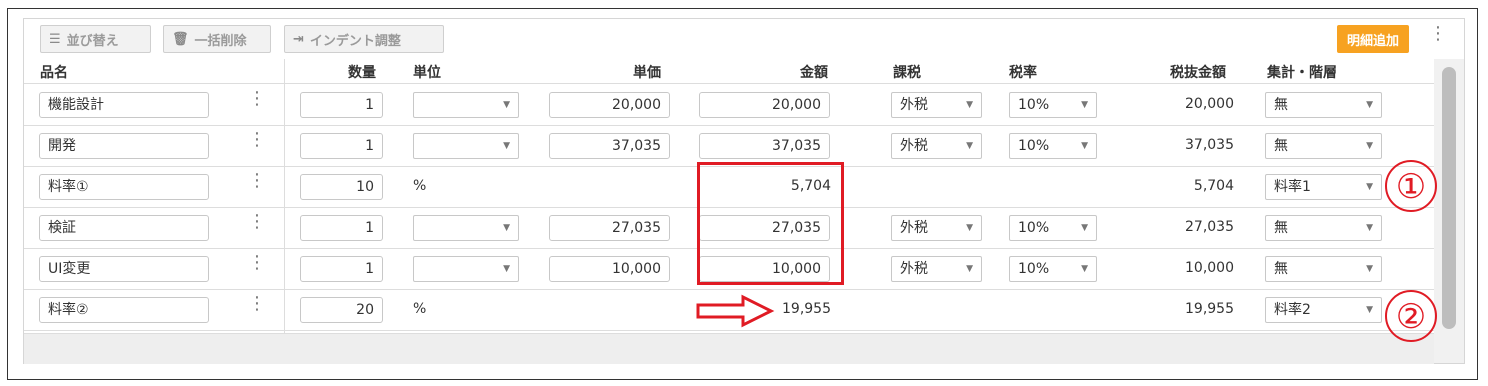 This screenshot has height=386, width=1488. I want to click on price-input: 10,000, so click(609, 269).